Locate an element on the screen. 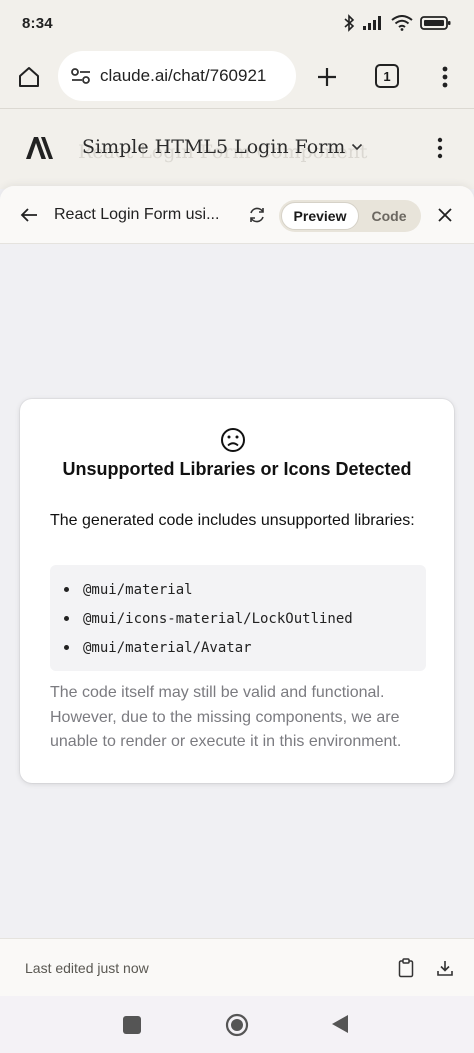 The width and height of the screenshot is (474, 1053). url-bar: claude.ai/chat/760921 is located at coordinates (177, 76).